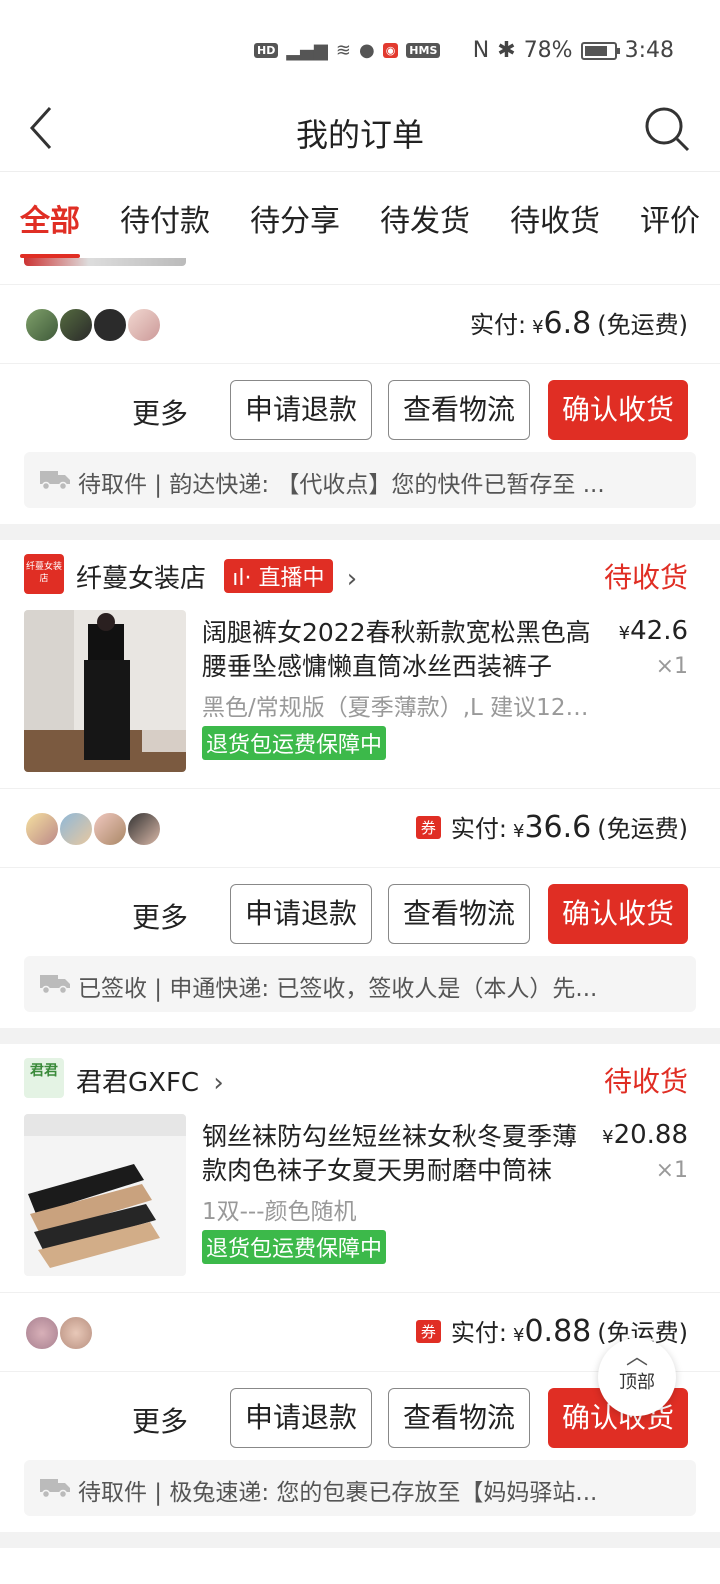  What do you see at coordinates (360, 1079) in the screenshot?
I see `order-header: 君君 君君GXFC › 待收货` at bounding box center [360, 1079].